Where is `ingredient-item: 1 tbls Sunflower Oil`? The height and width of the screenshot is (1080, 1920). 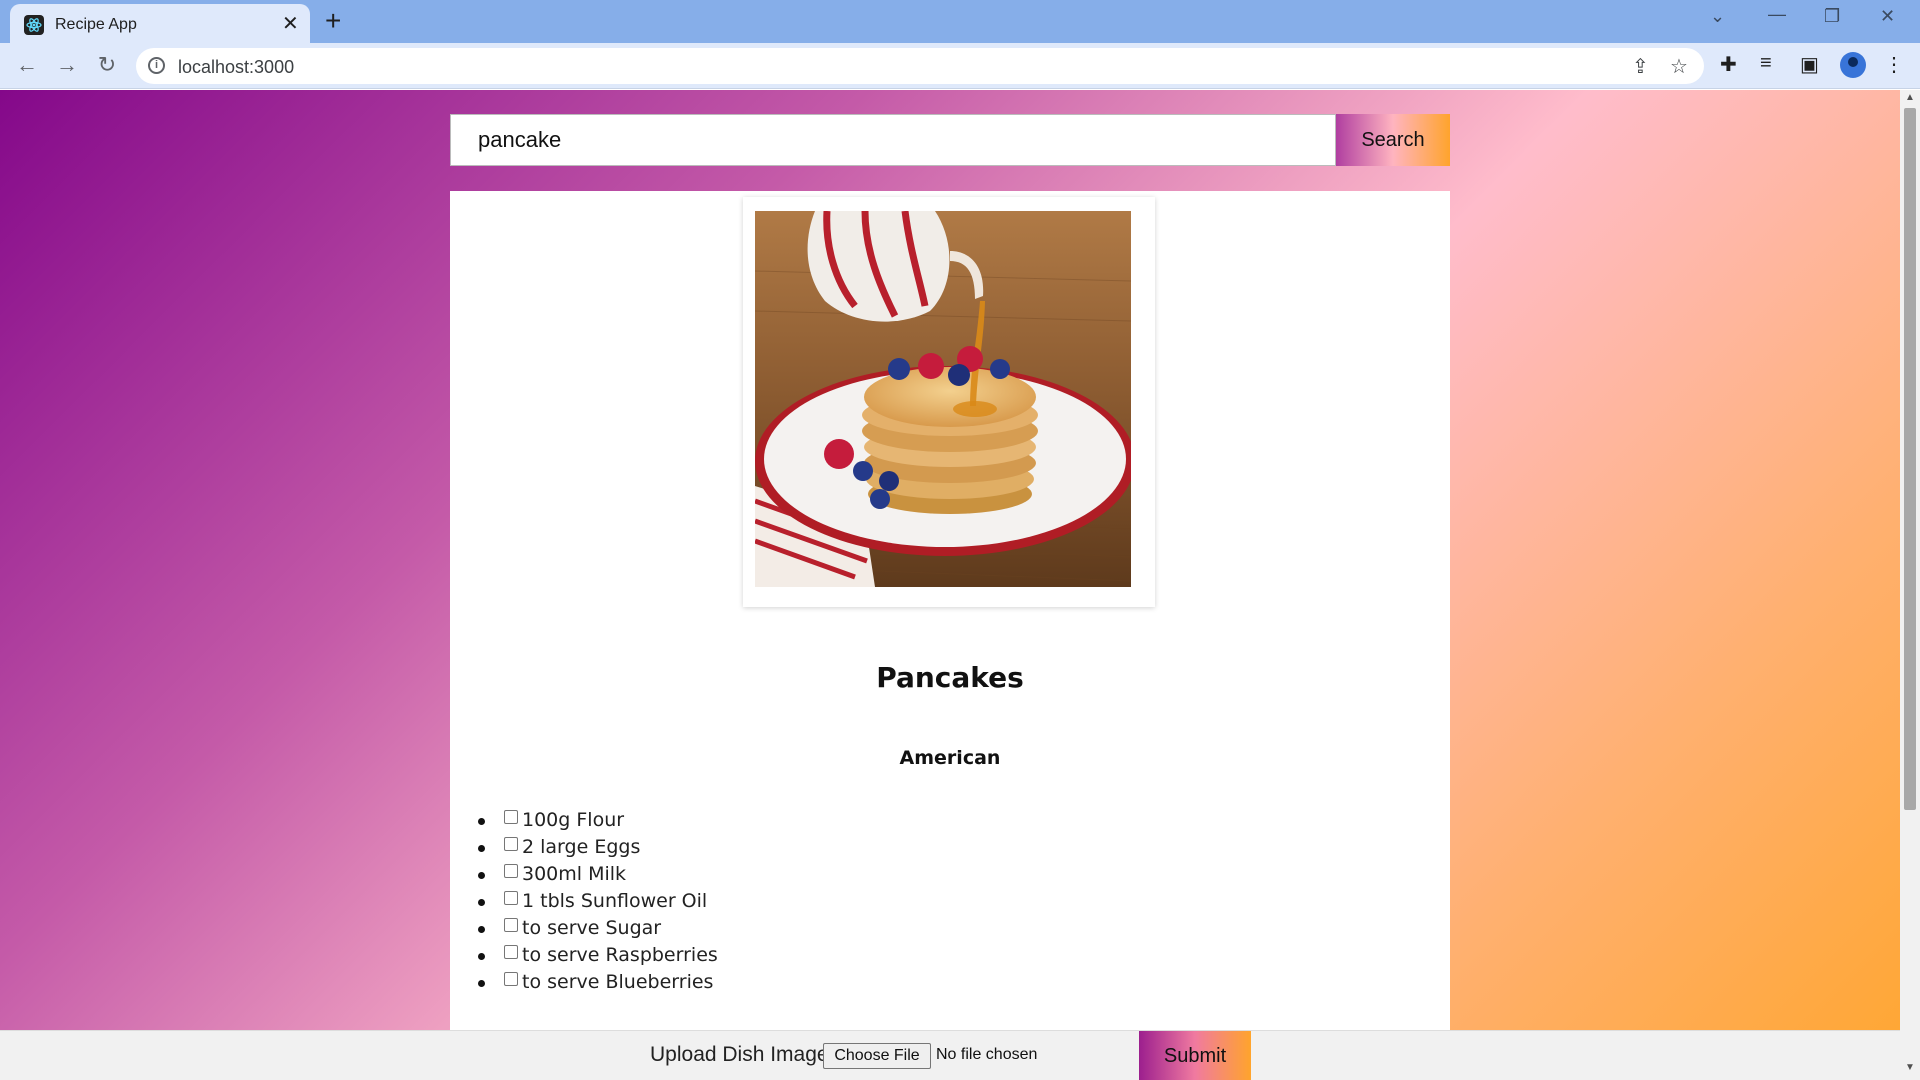
ingredient-item: 1 tbls Sunflower Oil is located at coordinates (598, 903).